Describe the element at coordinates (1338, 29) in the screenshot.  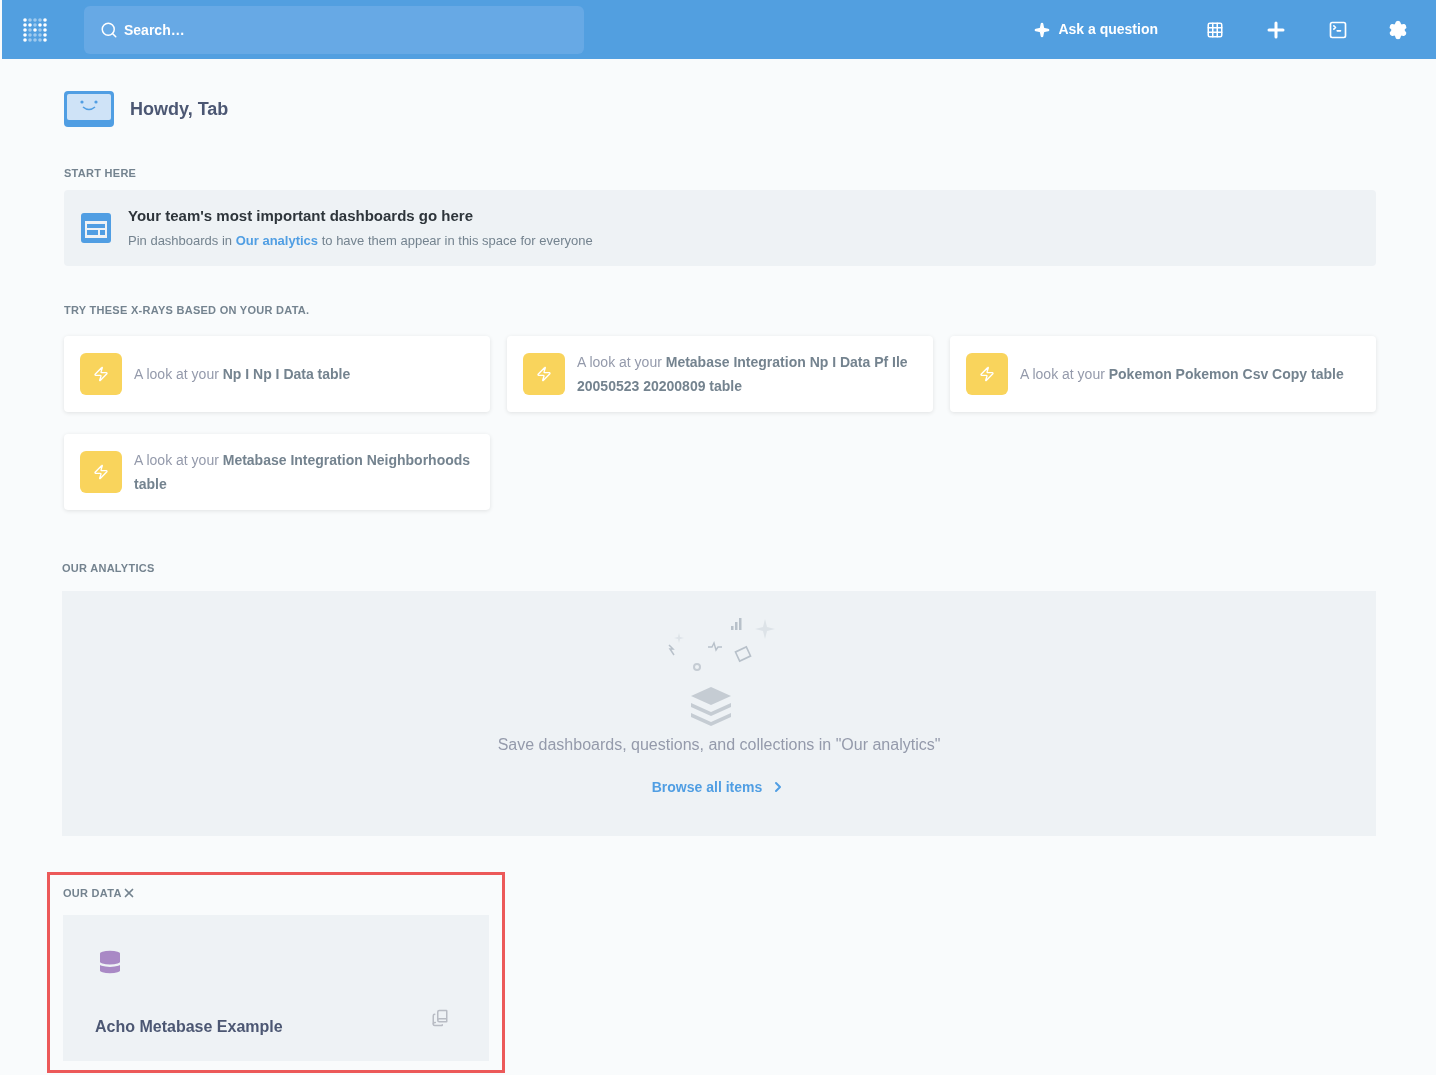
I see `terminal-icon` at that location.